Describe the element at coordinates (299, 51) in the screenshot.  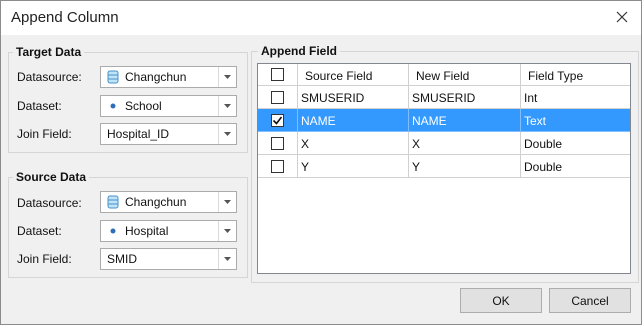
I see `append-field-title: Append Field` at that location.